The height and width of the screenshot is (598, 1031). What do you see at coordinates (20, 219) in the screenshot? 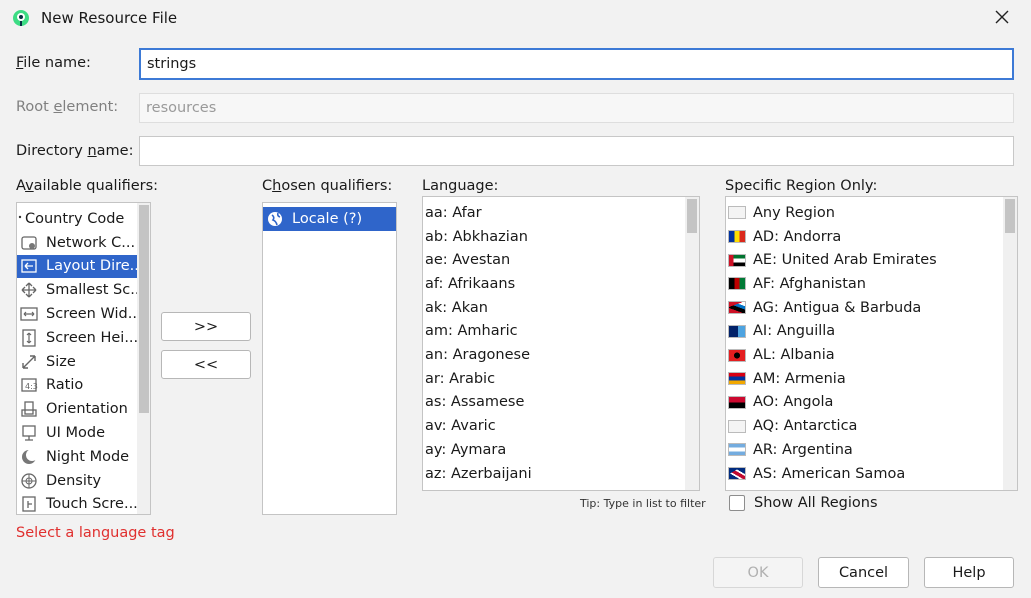
I see `dot-icon` at bounding box center [20, 219].